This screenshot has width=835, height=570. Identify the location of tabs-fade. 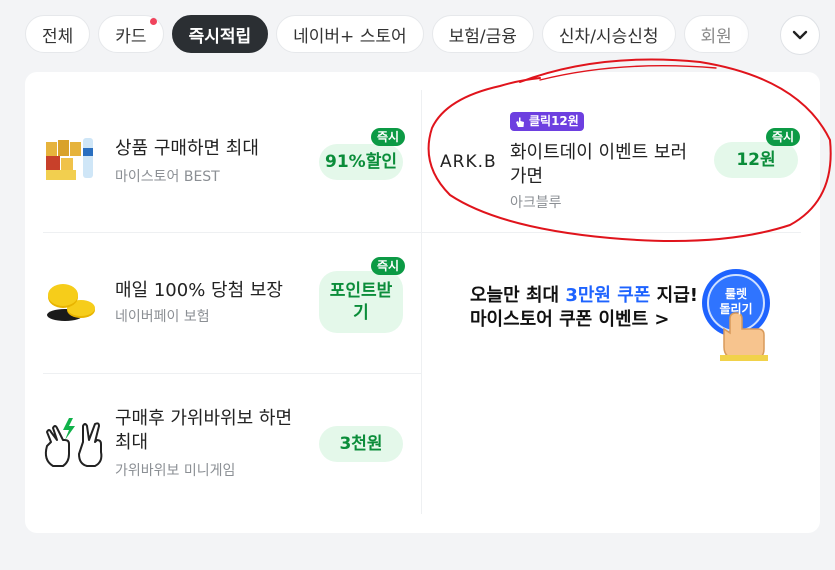
(760, 34).